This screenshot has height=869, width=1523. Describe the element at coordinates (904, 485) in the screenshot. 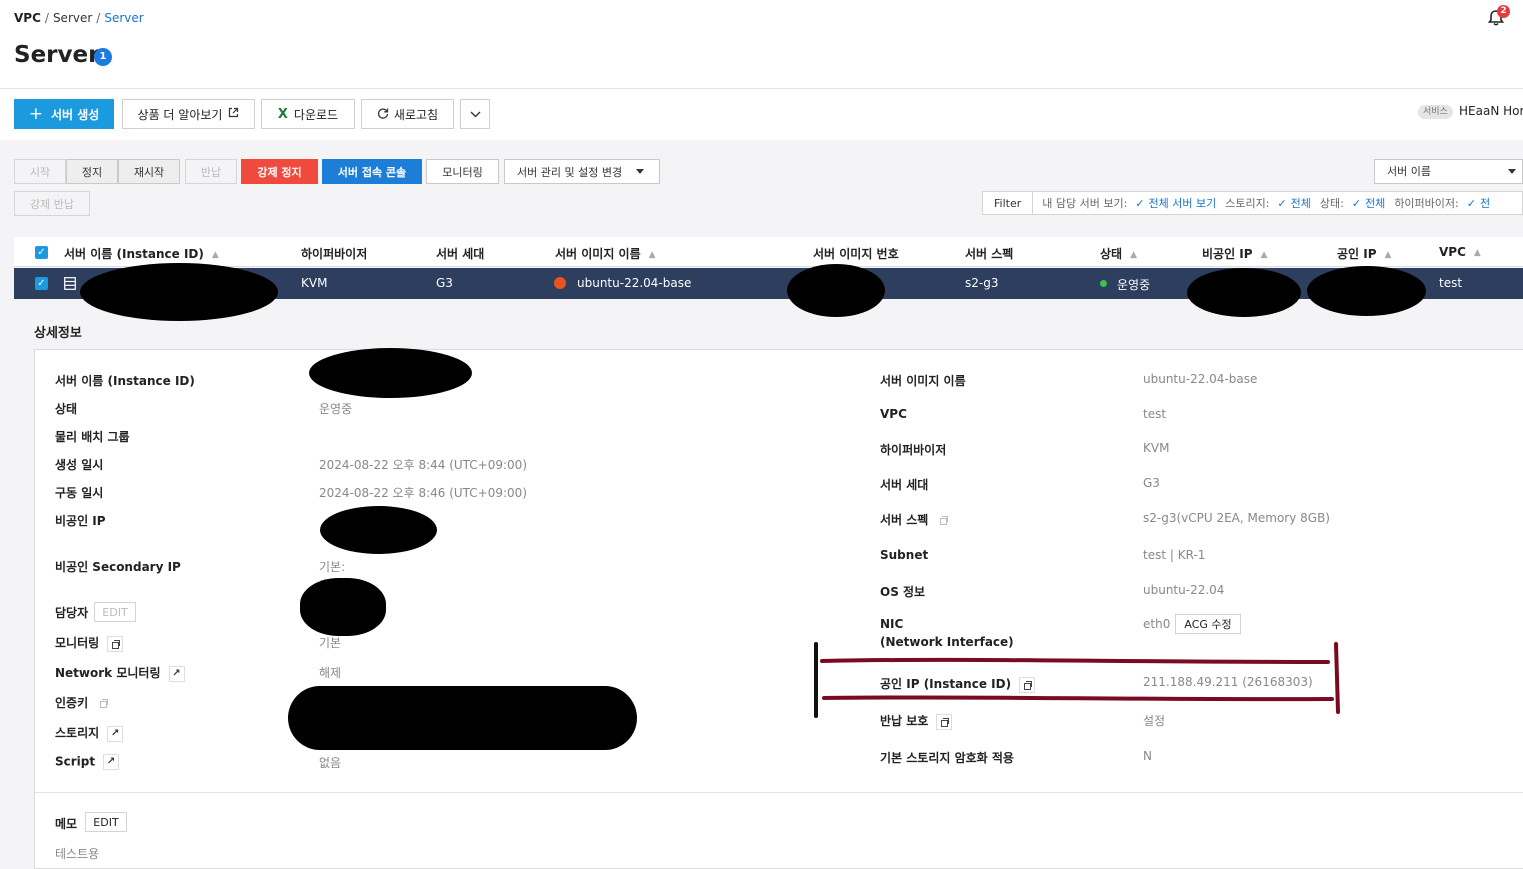

I see `label-generation: 서버 세대` at that location.